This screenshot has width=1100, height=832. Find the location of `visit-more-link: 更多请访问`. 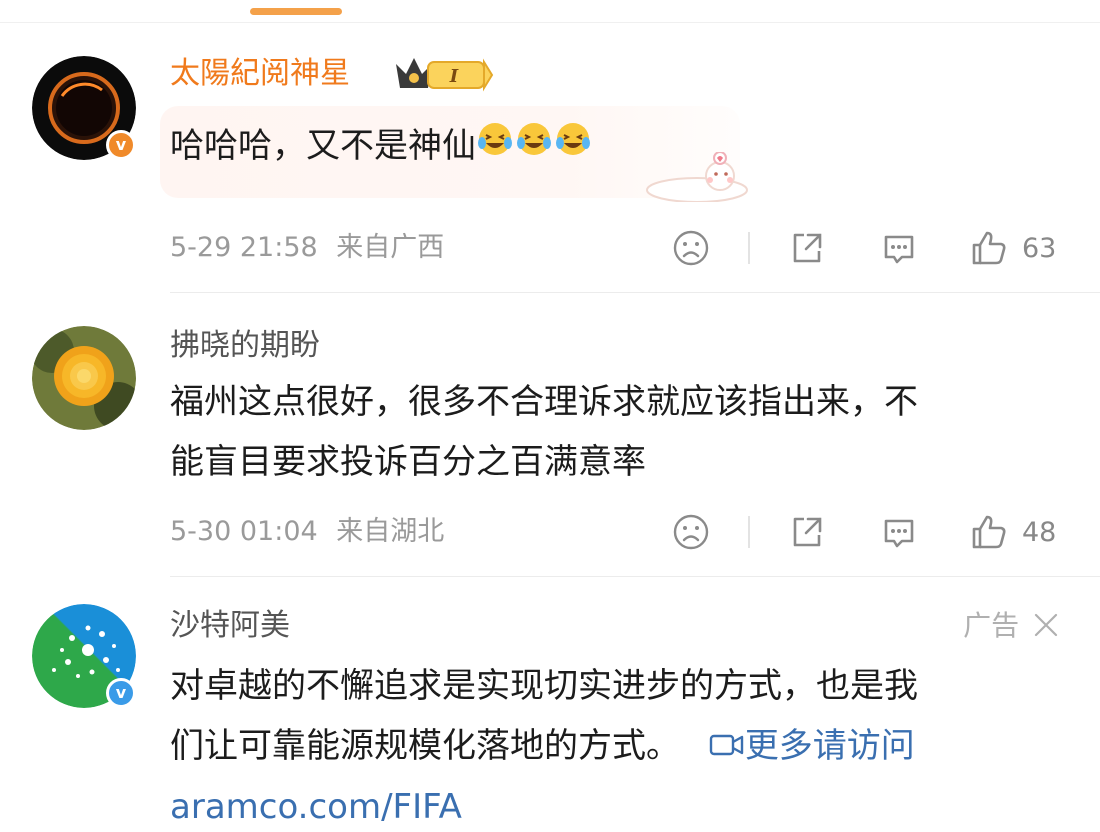

visit-more-link: 更多请访问 is located at coordinates (812, 746).